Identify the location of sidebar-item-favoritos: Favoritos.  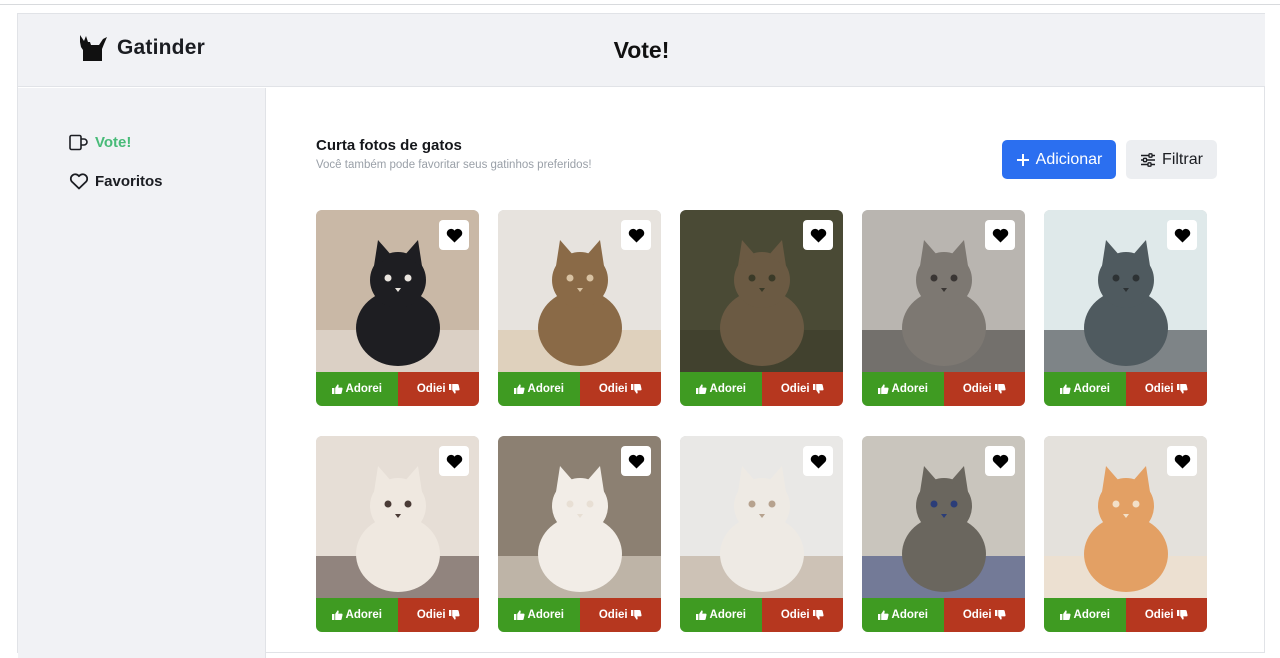
(116, 181).